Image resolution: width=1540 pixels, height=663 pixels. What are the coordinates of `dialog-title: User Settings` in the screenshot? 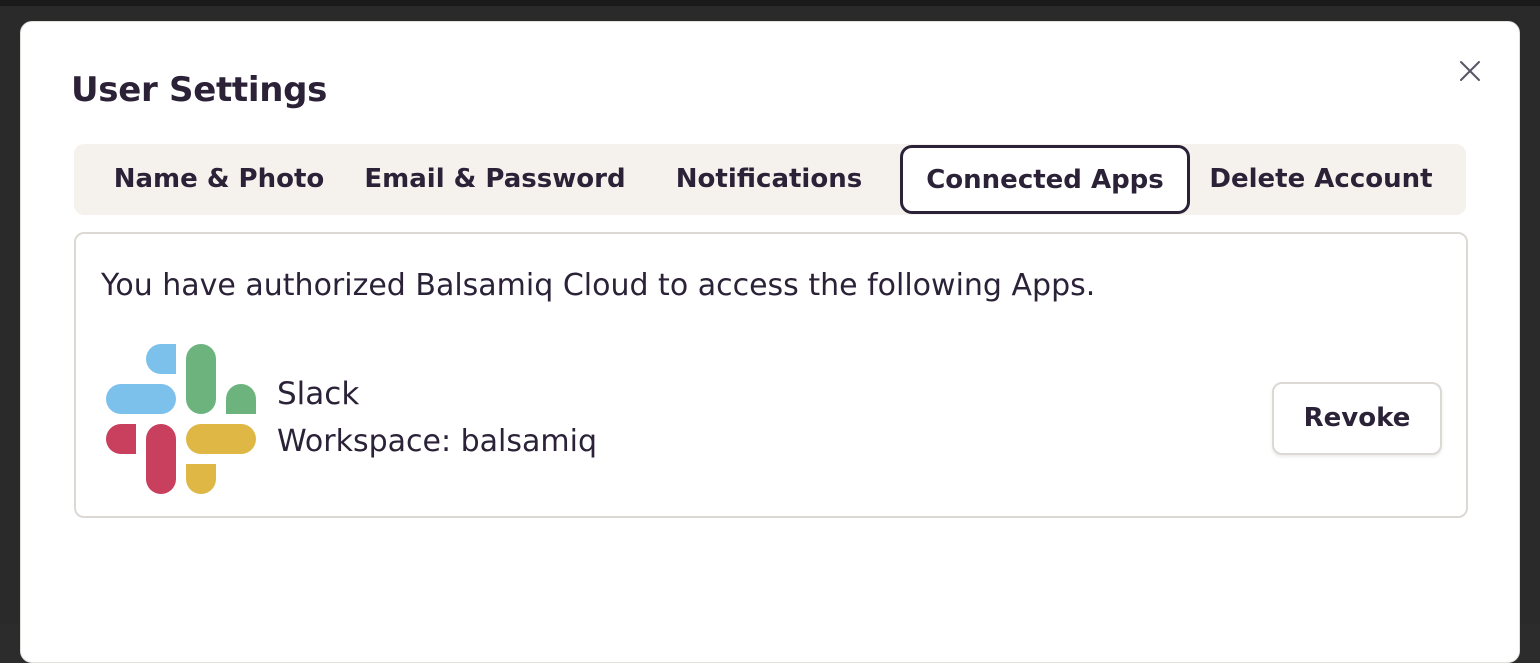 It's located at (199, 90).